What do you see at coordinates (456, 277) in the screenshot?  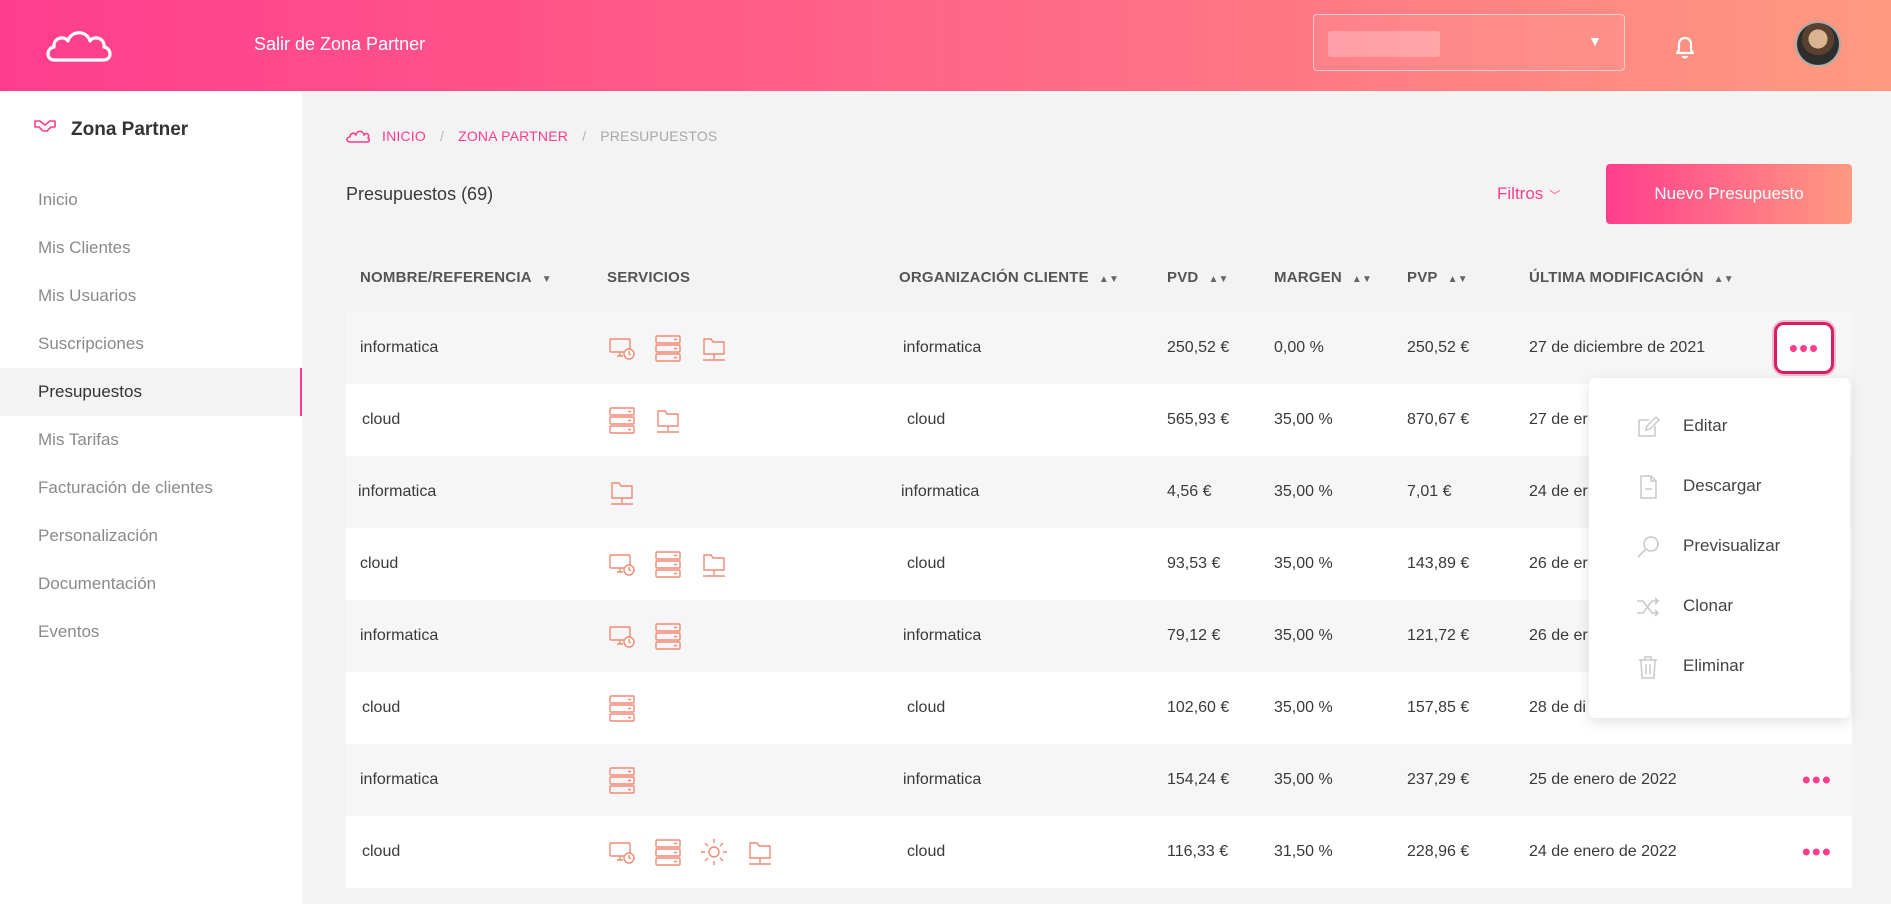 I see `column-header-nombre: NOMBRE/REFERENCIA ▼` at bounding box center [456, 277].